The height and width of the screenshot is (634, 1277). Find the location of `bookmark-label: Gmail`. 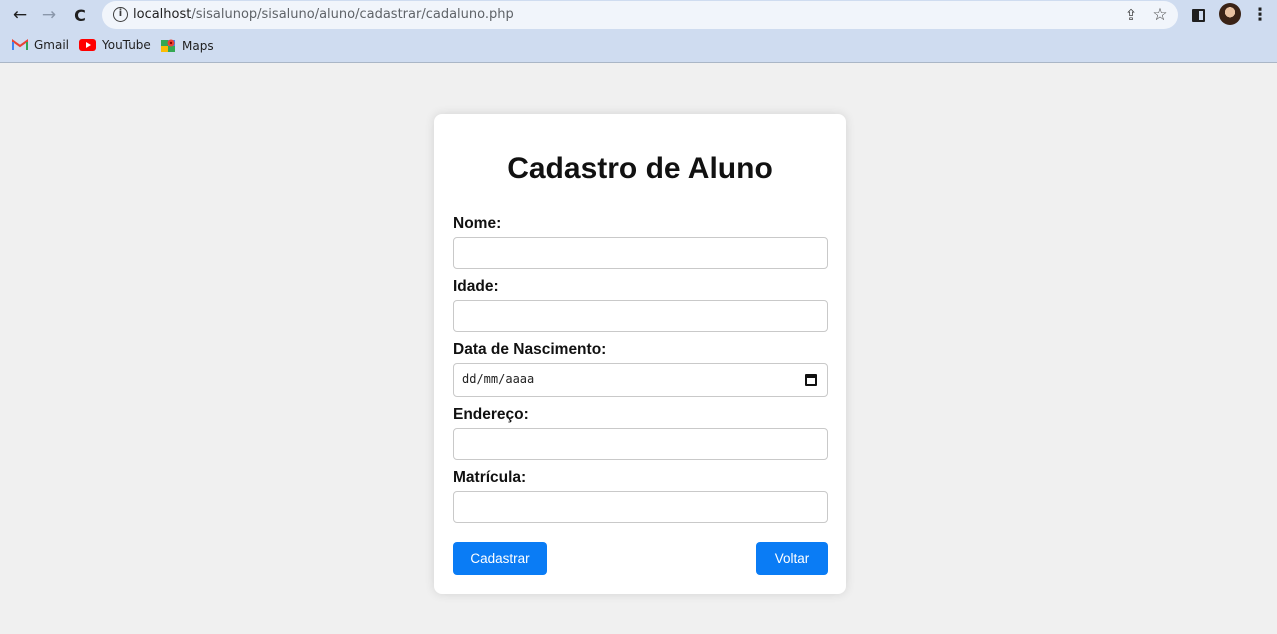

bookmark-label: Gmail is located at coordinates (52, 45).